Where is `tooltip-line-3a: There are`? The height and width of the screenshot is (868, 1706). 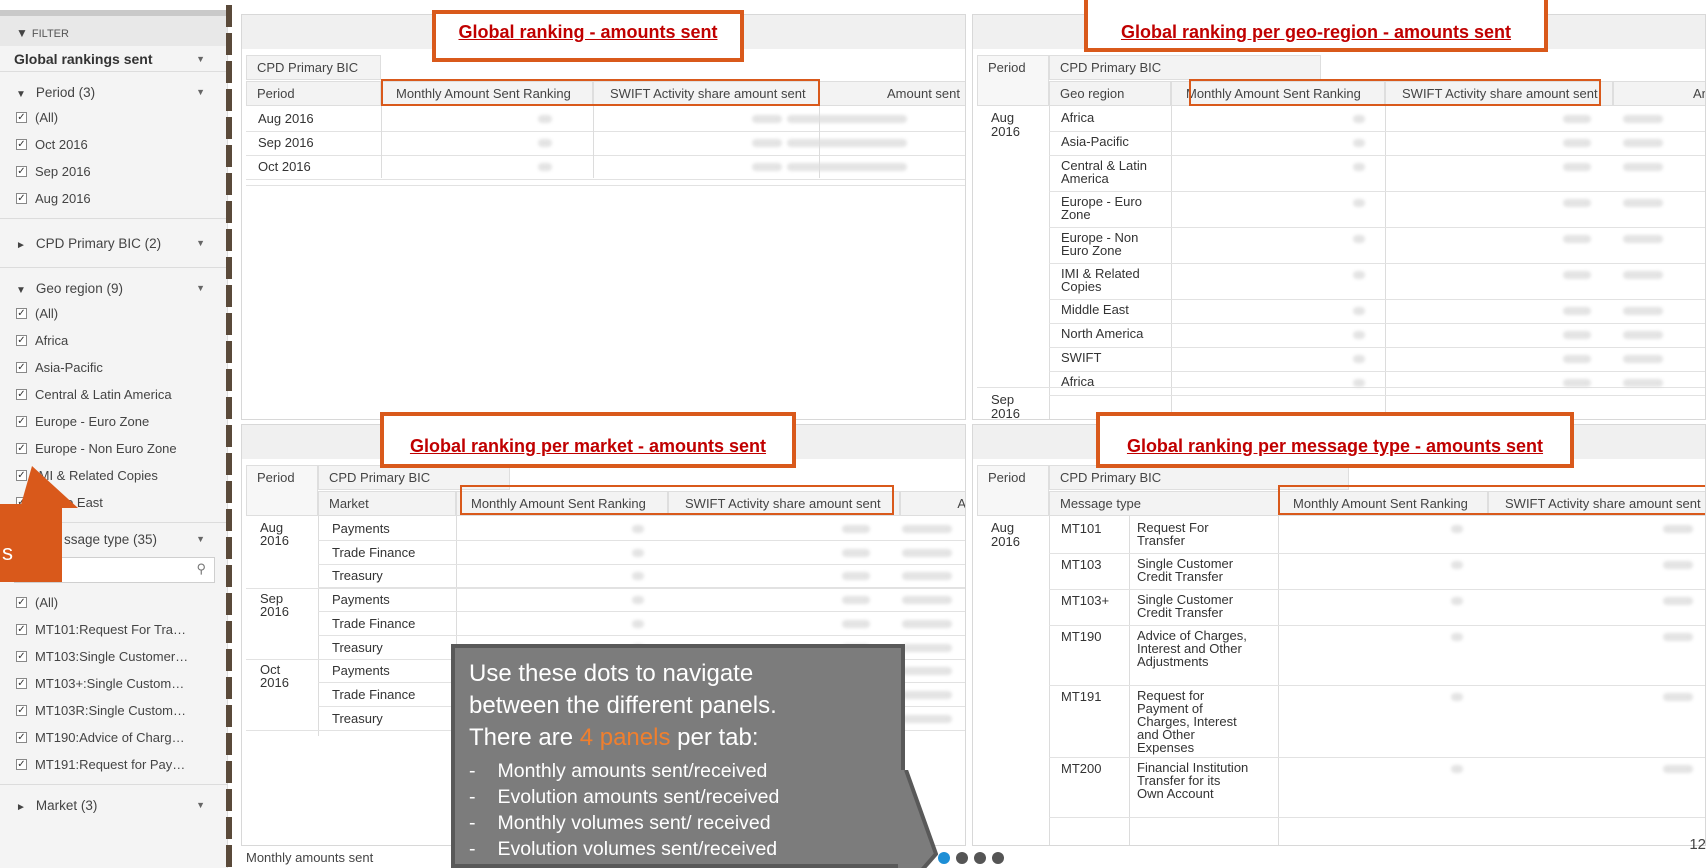
tooltip-line-3a: There are is located at coordinates (524, 737).